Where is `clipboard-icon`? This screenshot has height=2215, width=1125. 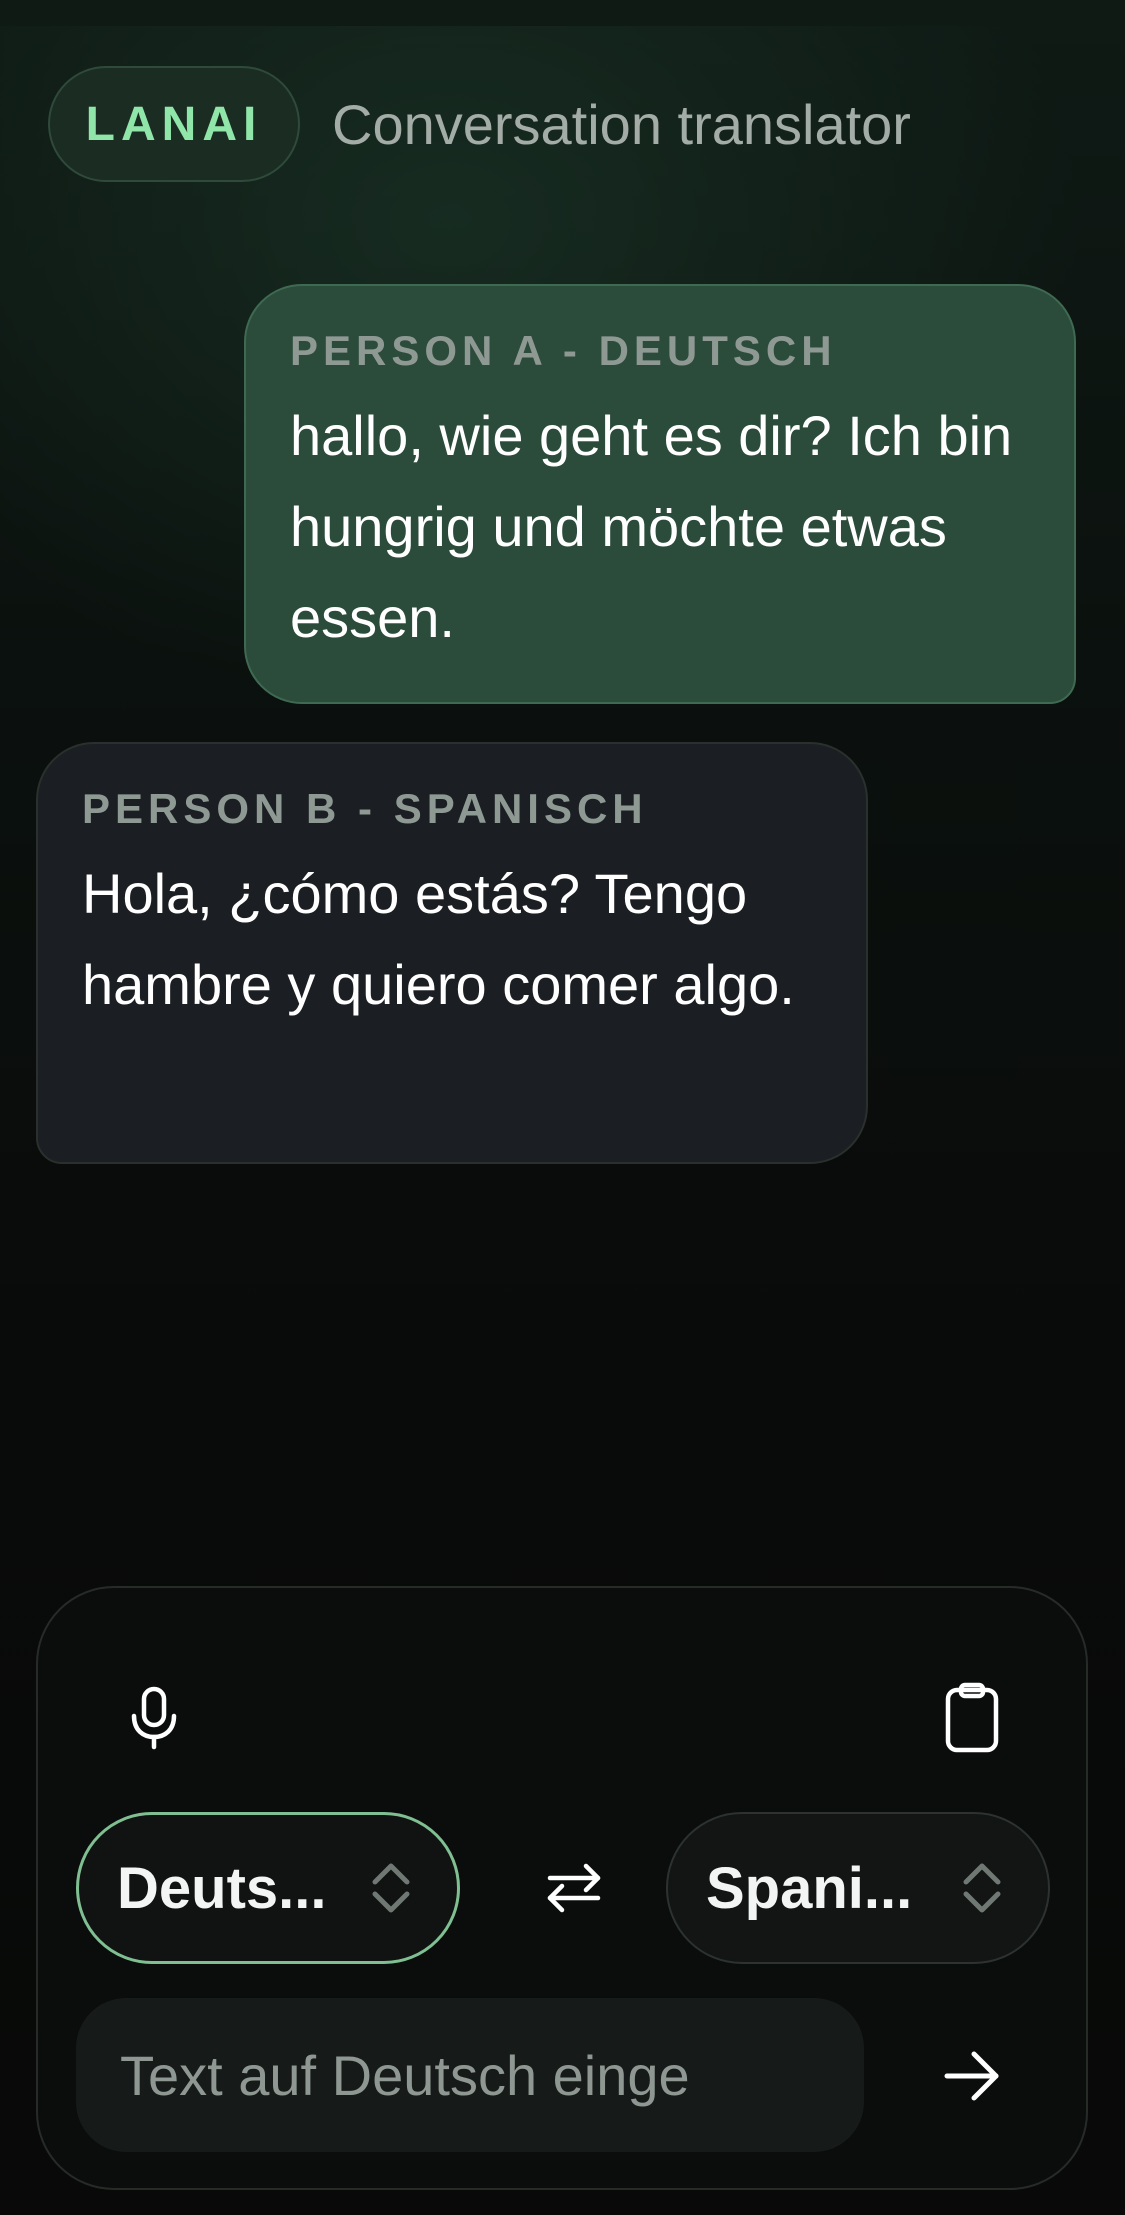
clipboard-icon is located at coordinates (972, 1717).